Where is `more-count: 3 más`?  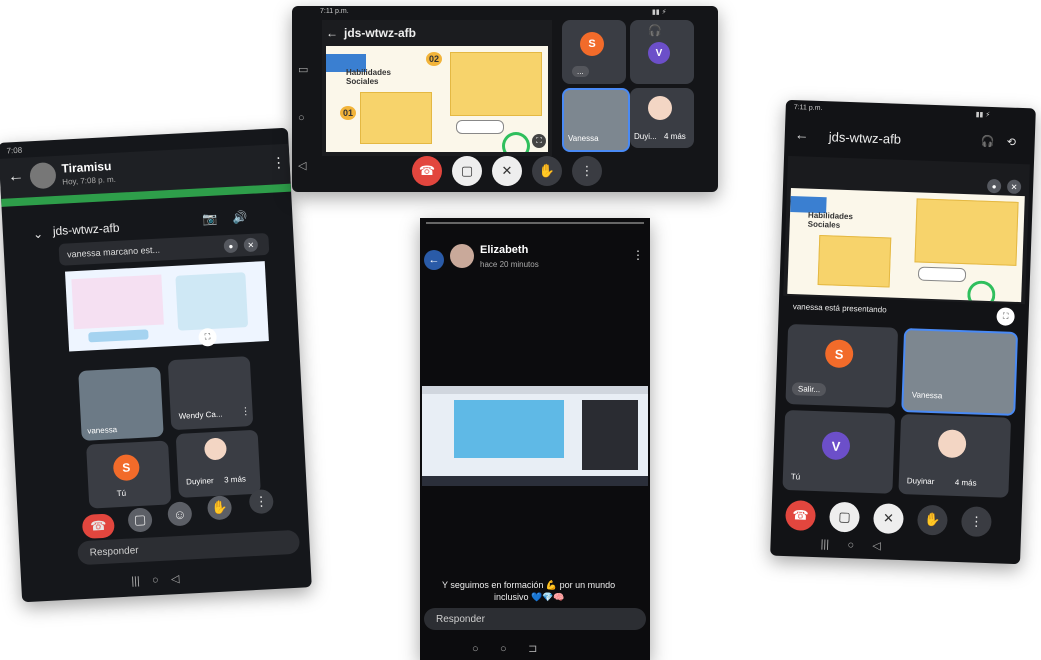
more-count: 3 más is located at coordinates (235, 479).